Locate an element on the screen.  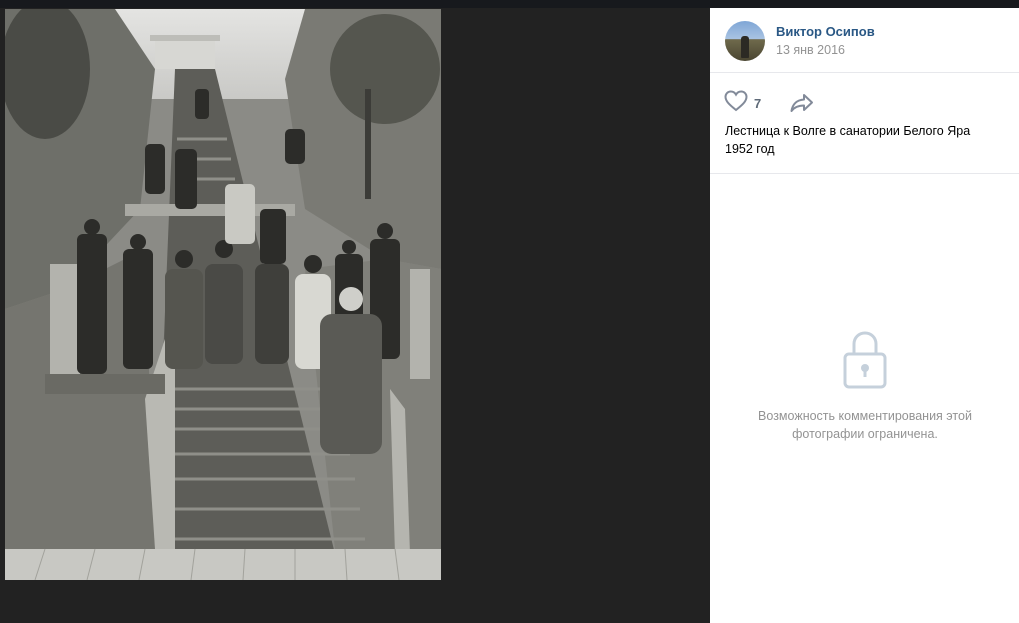
caption-line: 1952 год is located at coordinates (750, 149).